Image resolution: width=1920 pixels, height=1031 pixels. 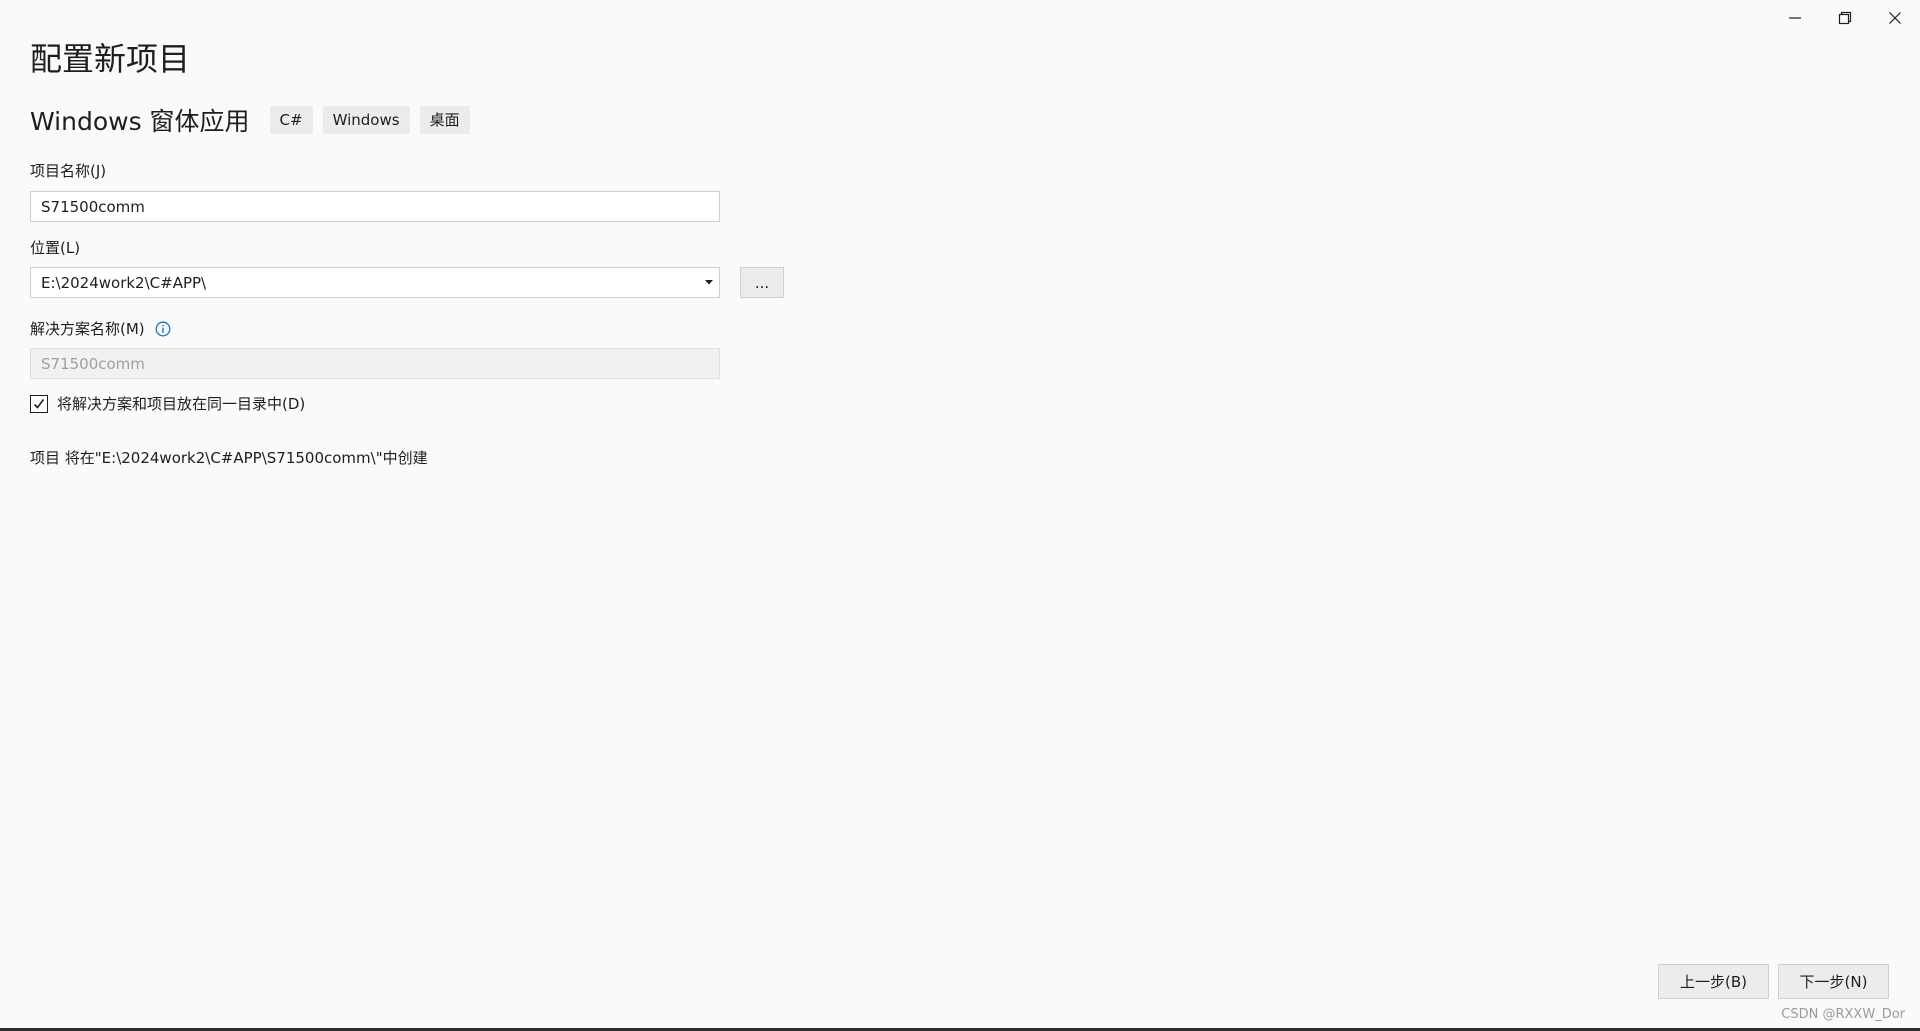 I want to click on watermark: CSDN @RXXW_Dor, so click(x=1843, y=1014).